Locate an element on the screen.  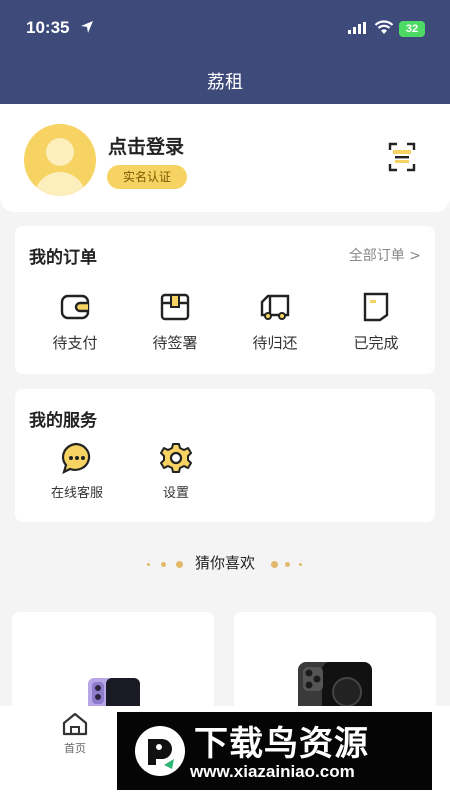
battery-indicator: 32 is located at coordinates (412, 29).